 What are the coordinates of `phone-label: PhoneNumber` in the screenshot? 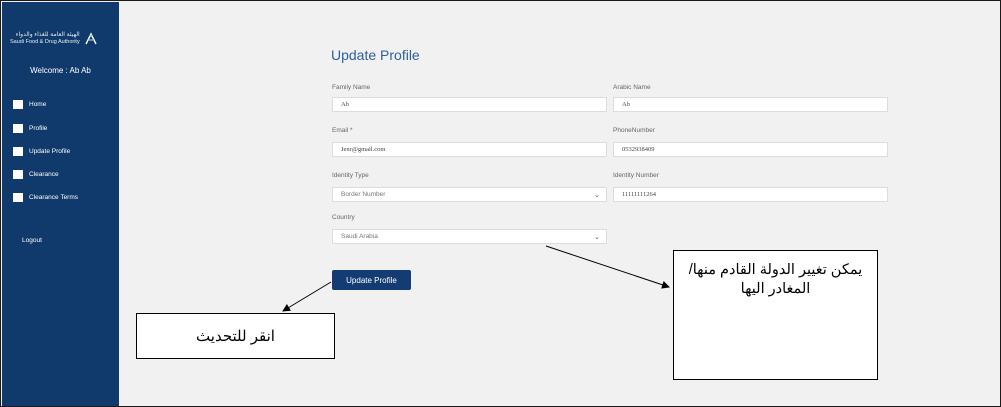 It's located at (634, 130).